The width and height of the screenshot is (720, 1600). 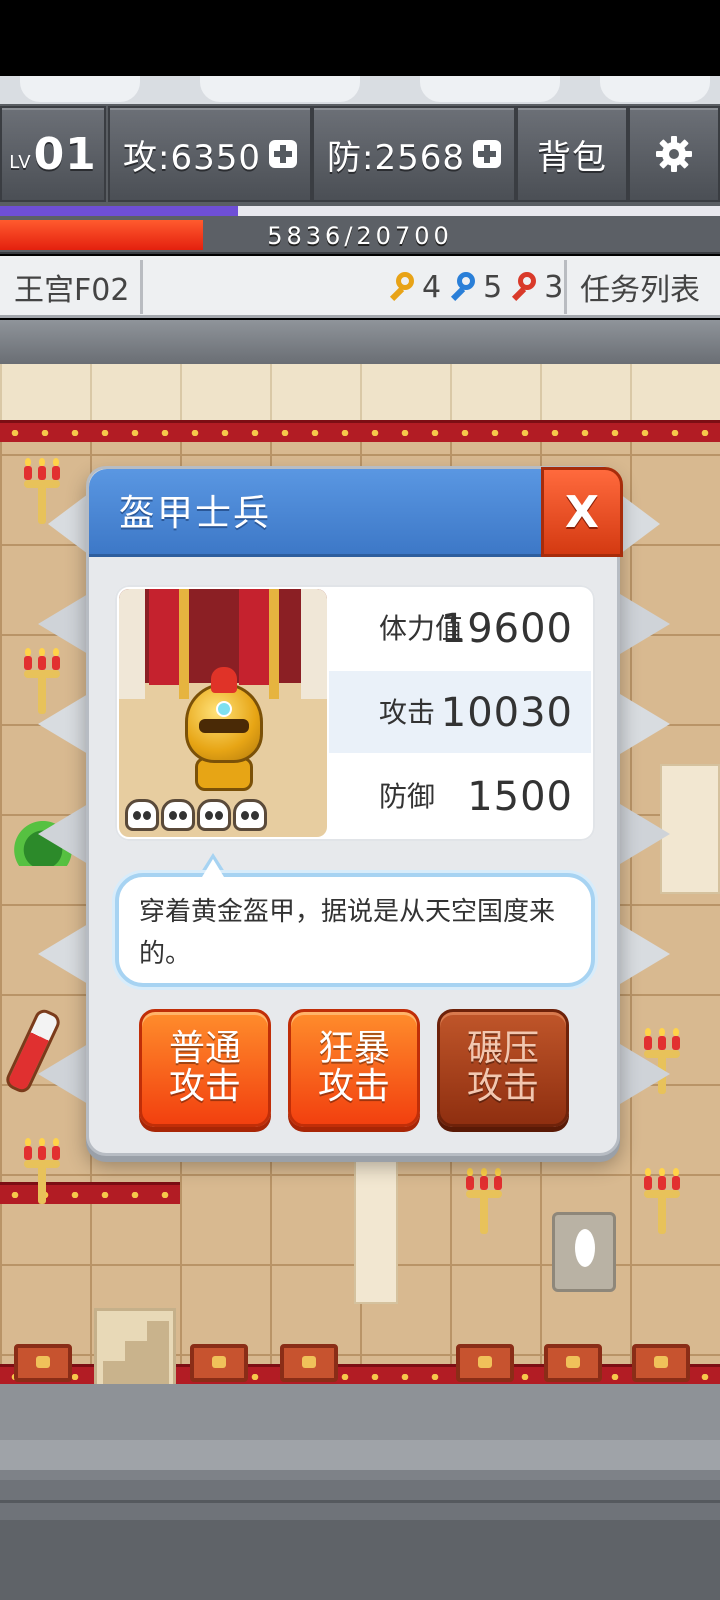 I want to click on blue-key-count: 5, so click(x=493, y=287).